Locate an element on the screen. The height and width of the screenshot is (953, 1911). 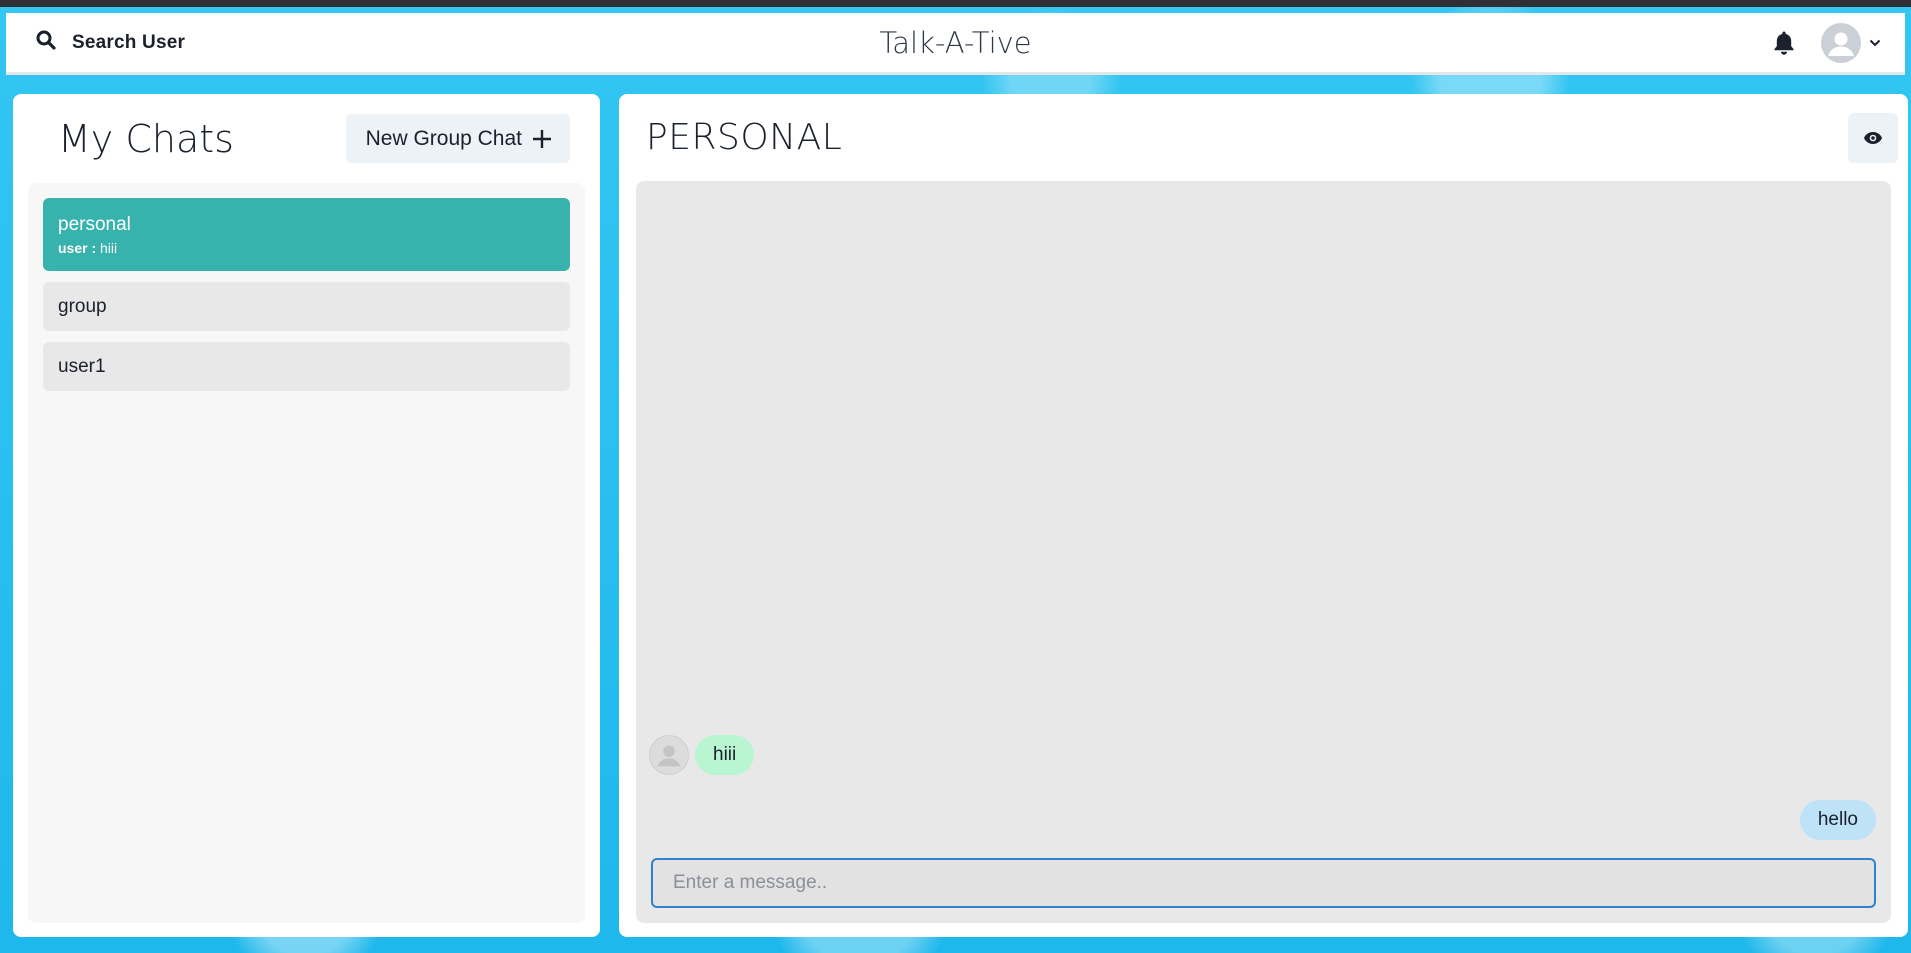
sender-avatar-icon is located at coordinates (669, 755).